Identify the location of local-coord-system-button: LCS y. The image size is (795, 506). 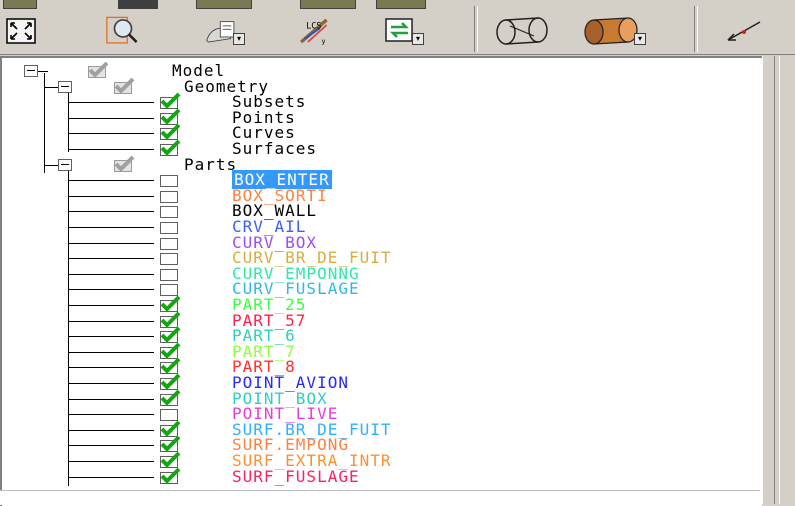
(313, 31).